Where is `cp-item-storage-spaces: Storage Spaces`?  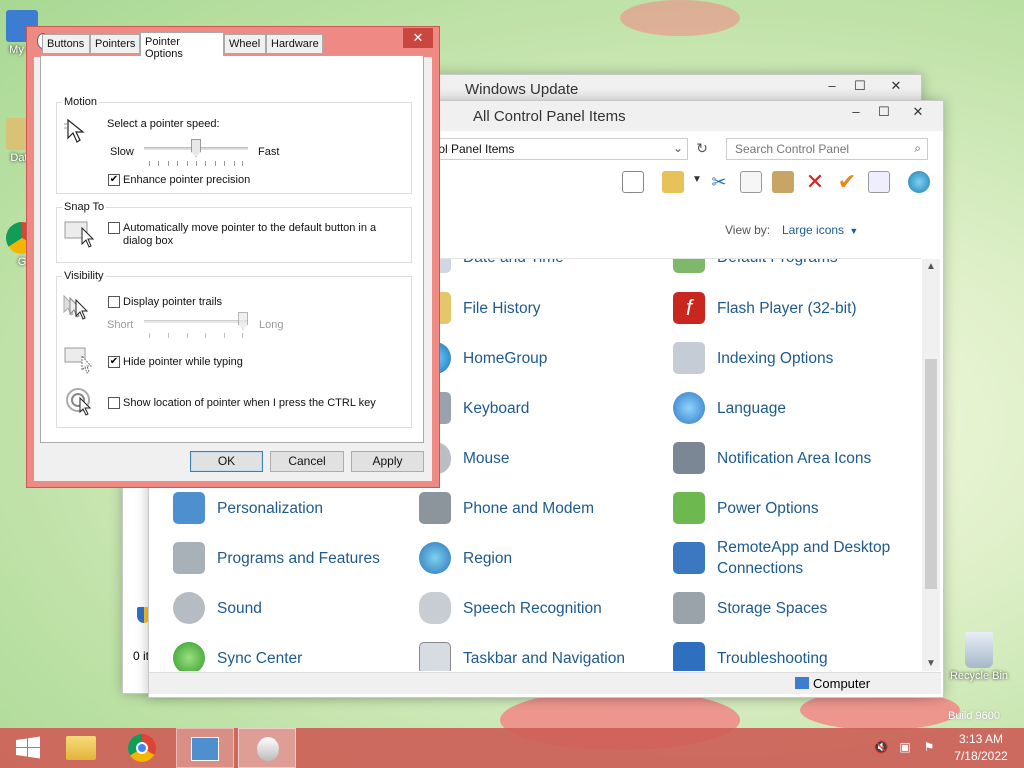
cp-item-storage-spaces: Storage Spaces is located at coordinates (750, 608).